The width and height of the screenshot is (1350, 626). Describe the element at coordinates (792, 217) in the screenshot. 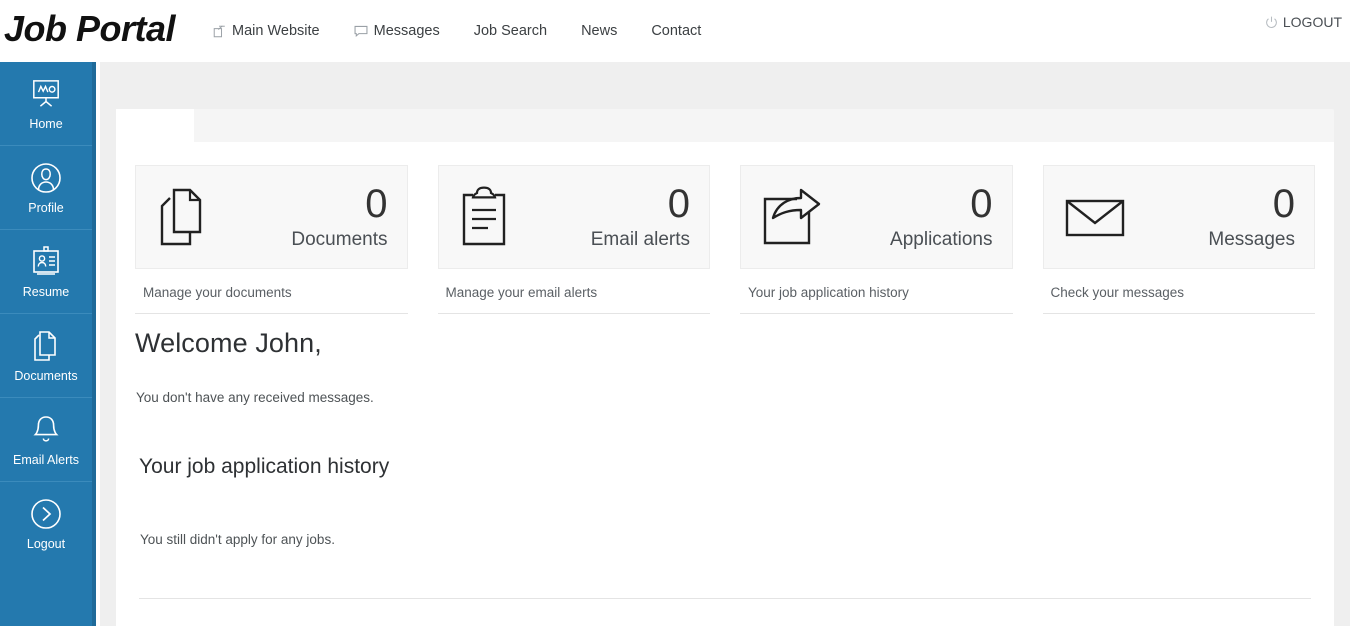

I see `share-arrow-icon` at that location.